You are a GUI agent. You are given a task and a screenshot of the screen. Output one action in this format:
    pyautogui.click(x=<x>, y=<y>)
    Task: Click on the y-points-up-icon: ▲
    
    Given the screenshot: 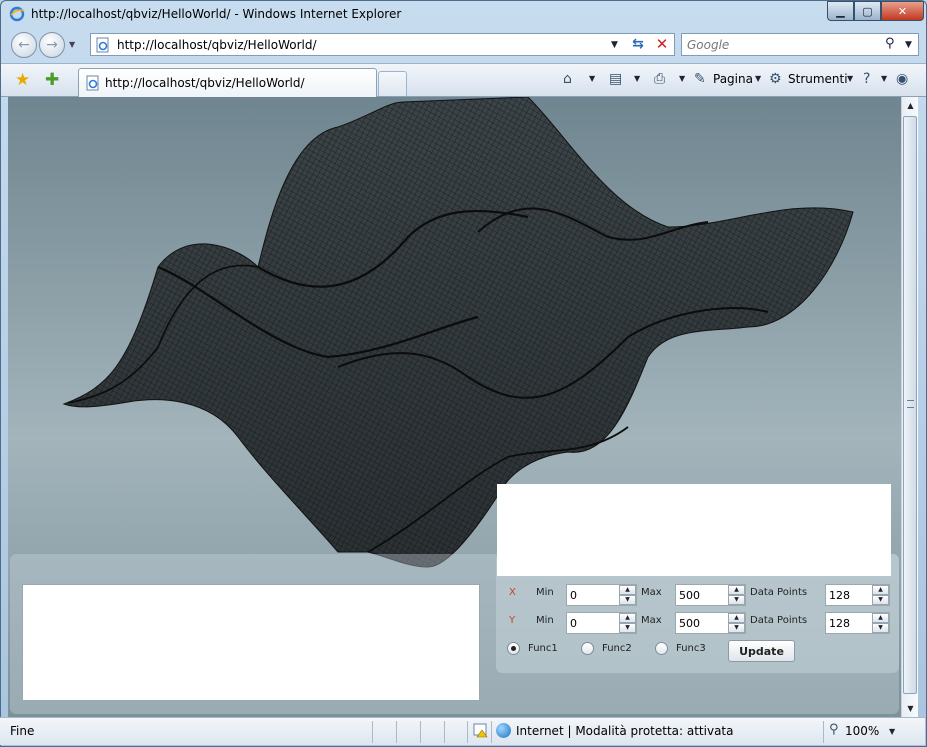 What is the action you would take?
    pyautogui.click(x=880, y=618)
    